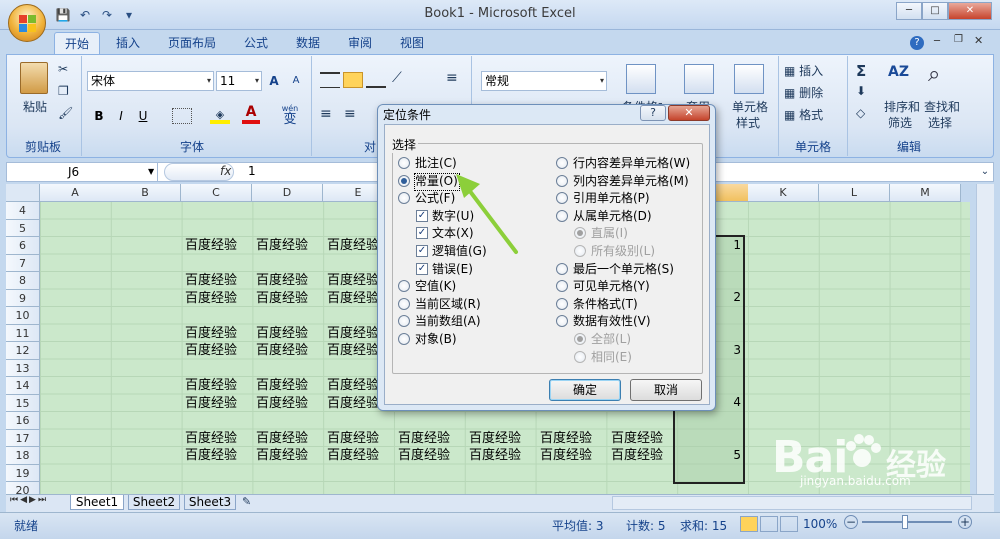  Describe the element at coordinates (985, 172) in the screenshot. I see `expand-formula-bar-icon: ⌄` at that location.